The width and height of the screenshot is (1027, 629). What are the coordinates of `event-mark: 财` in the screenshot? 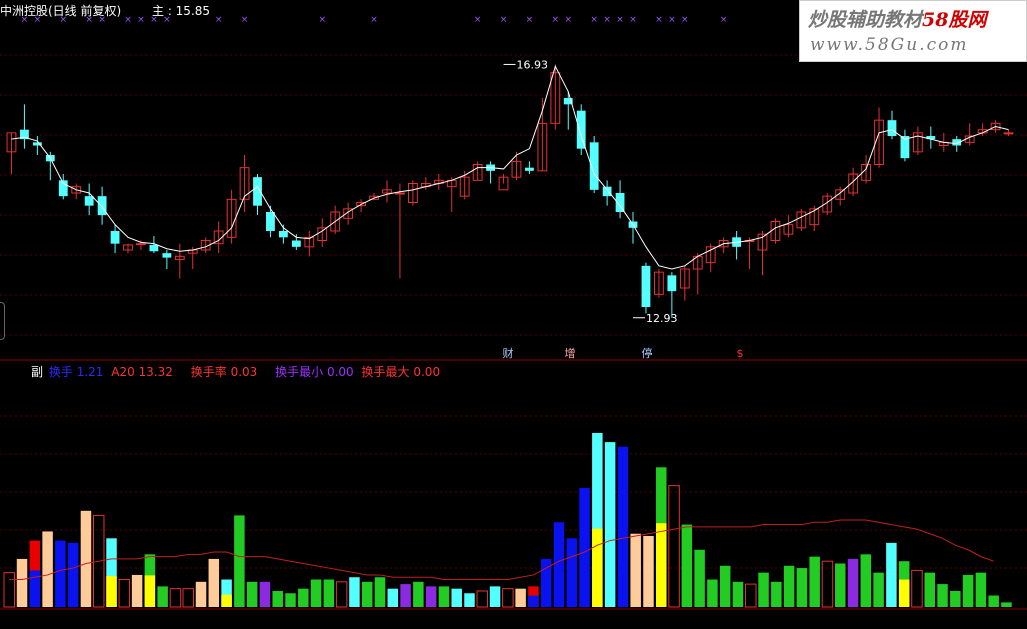 It's located at (508, 353).